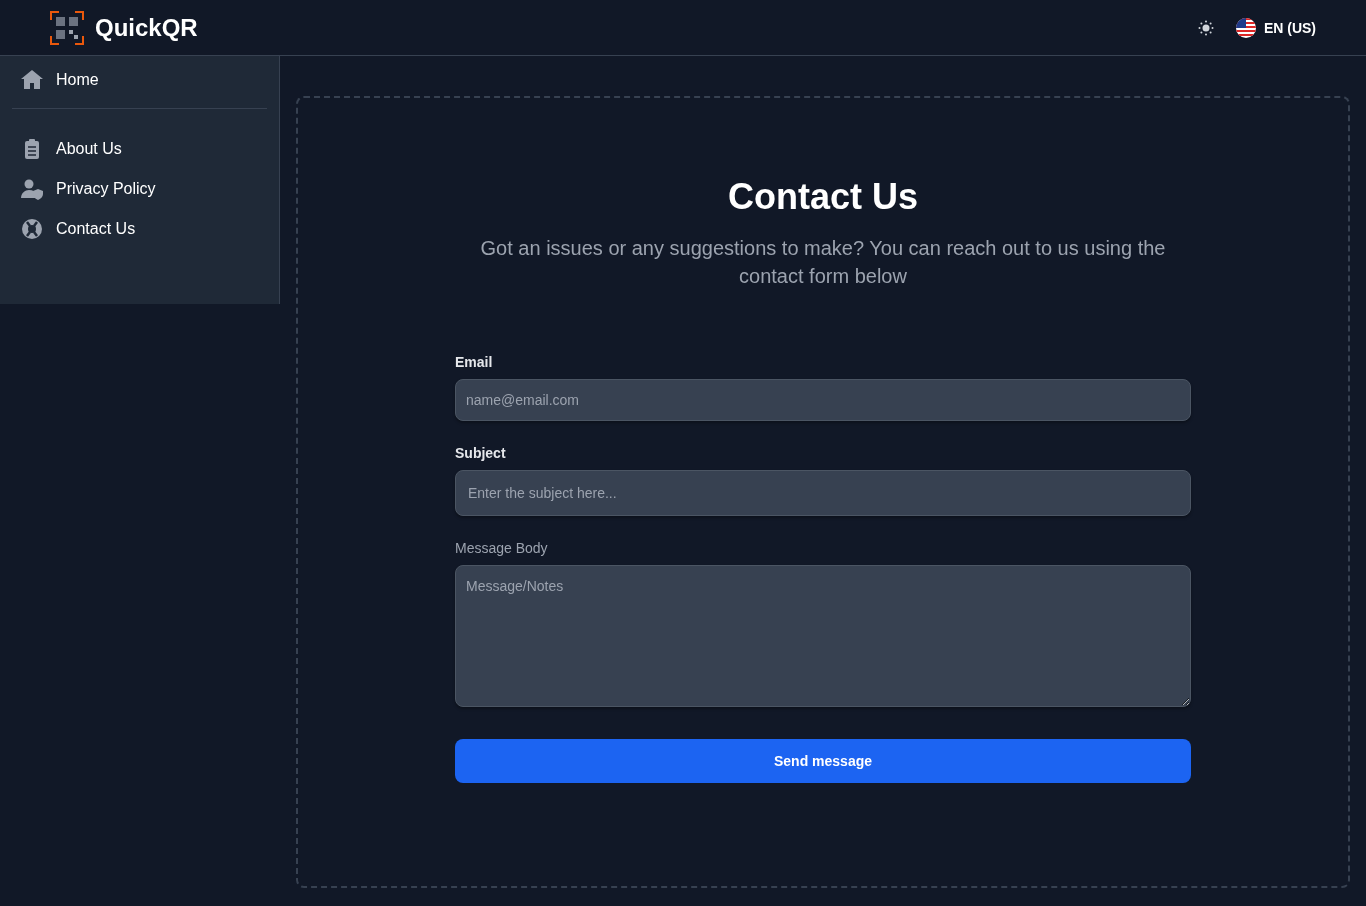  Describe the element at coordinates (823, 197) in the screenshot. I see `page-title: Contact Us` at that location.